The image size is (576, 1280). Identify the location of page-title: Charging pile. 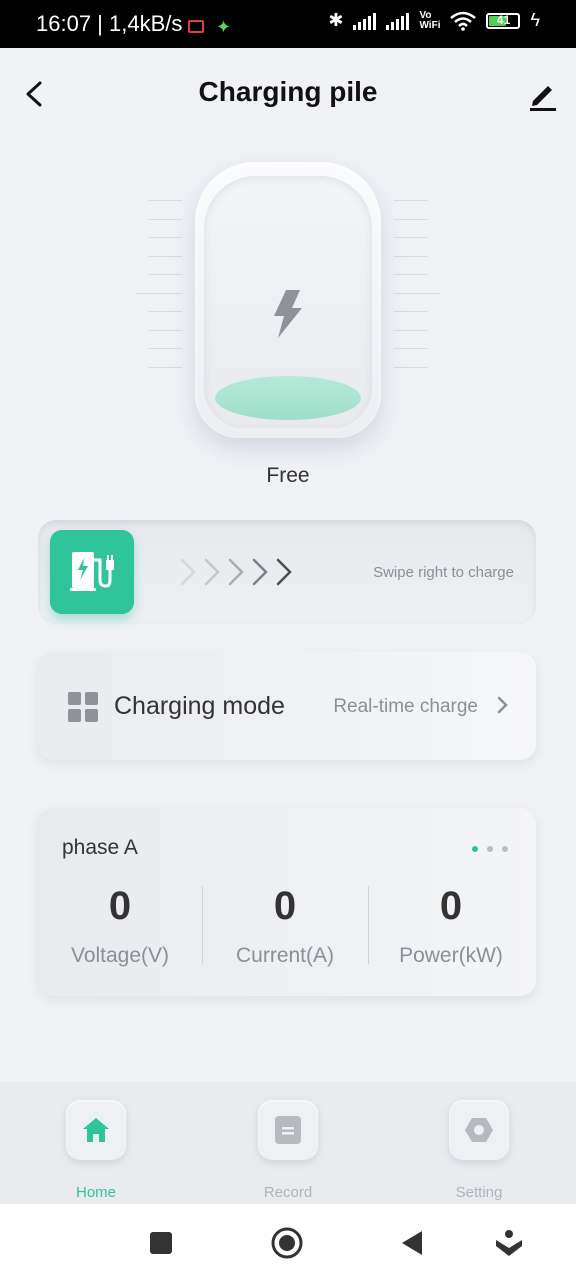
(288, 91).